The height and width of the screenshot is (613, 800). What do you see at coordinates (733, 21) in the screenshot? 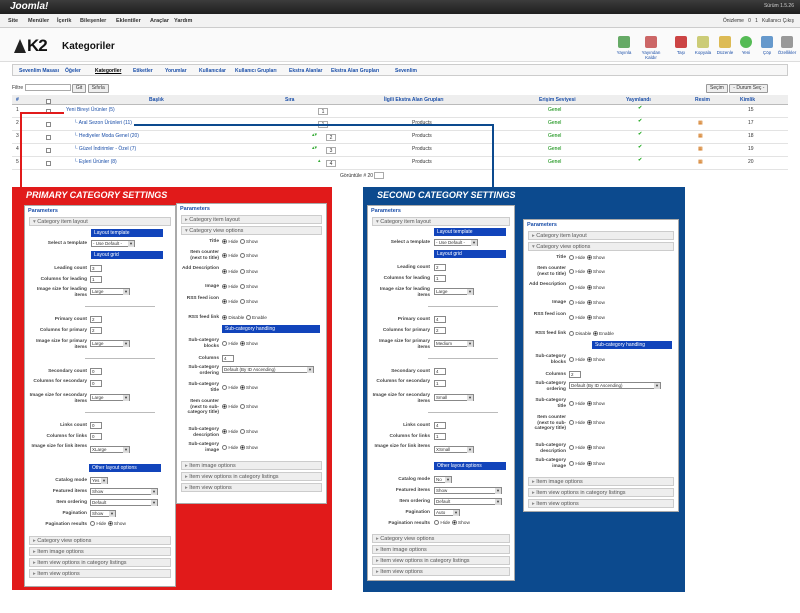
I see `preview-link: Önizleme` at bounding box center [733, 21].